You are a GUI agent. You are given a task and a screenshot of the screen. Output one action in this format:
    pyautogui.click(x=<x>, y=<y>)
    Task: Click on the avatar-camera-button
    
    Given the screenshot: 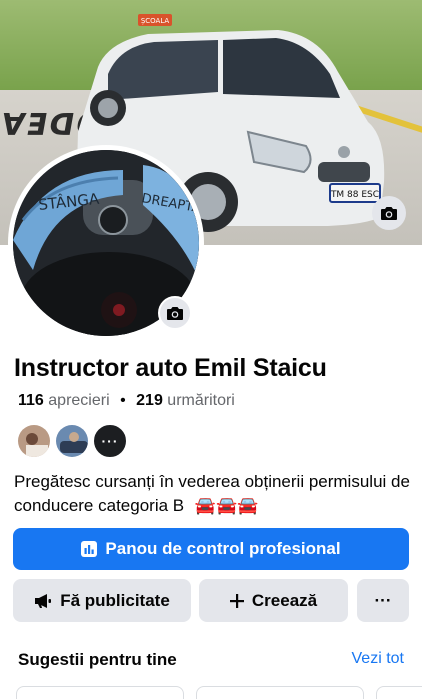 What is the action you would take?
    pyautogui.click(x=175, y=313)
    